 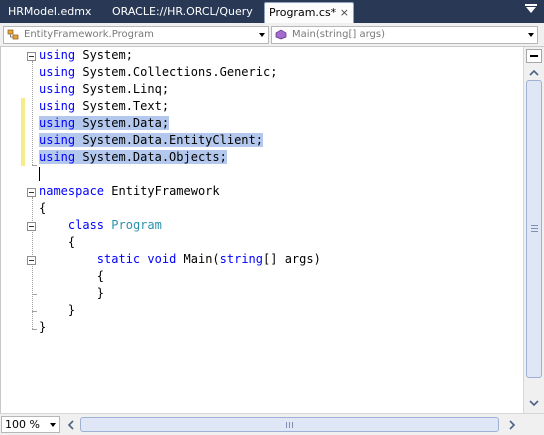 I want to click on code-line: using System.Linq;, so click(x=104, y=89).